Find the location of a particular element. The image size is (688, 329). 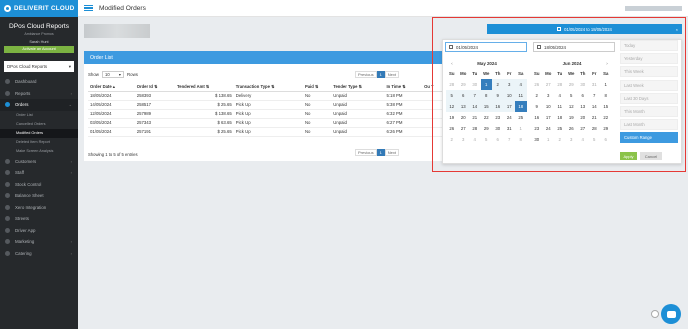

sidebar-item-dashboard: Dashboard is located at coordinates (39, 82).